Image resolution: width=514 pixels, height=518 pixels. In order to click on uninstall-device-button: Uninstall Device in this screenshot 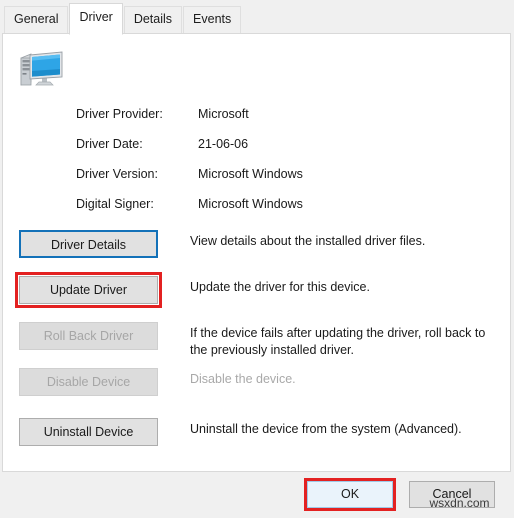, I will do `click(88, 432)`.